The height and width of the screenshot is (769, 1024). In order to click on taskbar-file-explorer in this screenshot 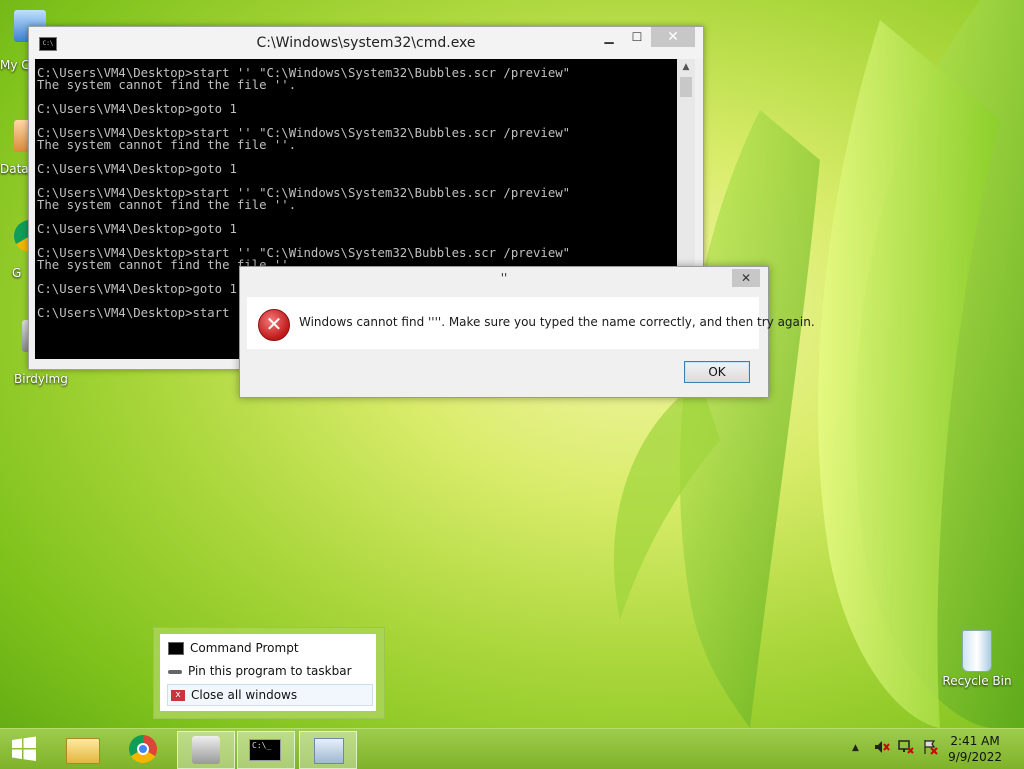, I will do `click(82, 749)`.